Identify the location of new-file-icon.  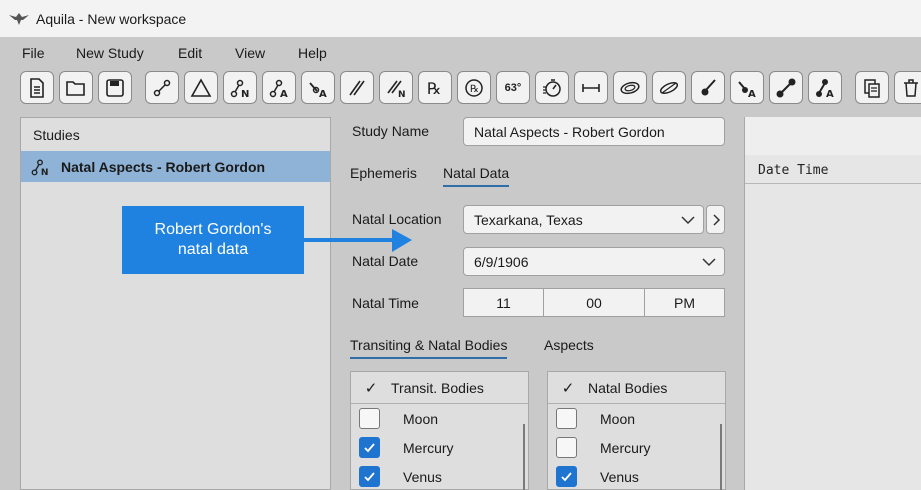
(37, 87).